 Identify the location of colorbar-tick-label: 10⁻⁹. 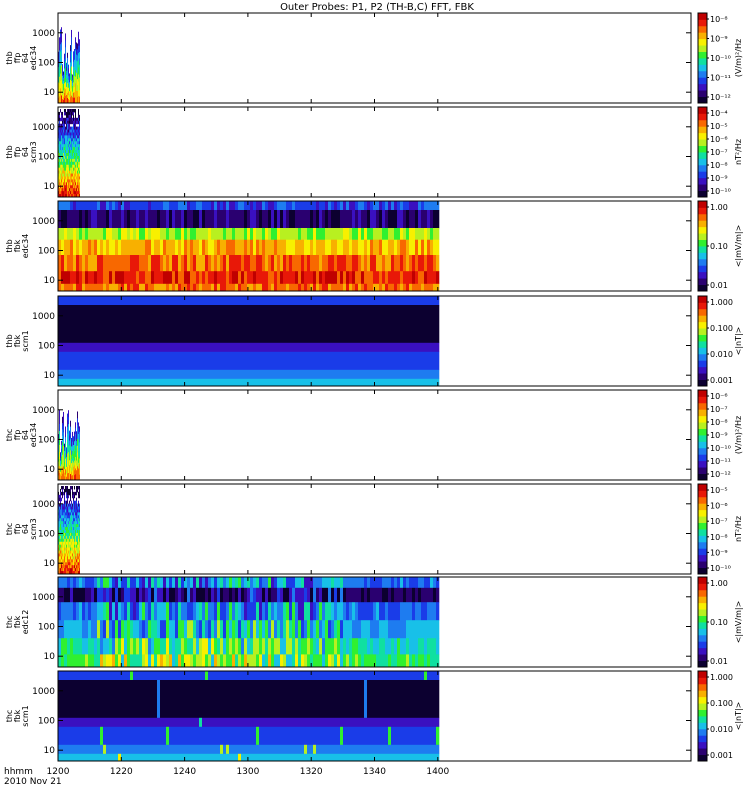
(719, 435).